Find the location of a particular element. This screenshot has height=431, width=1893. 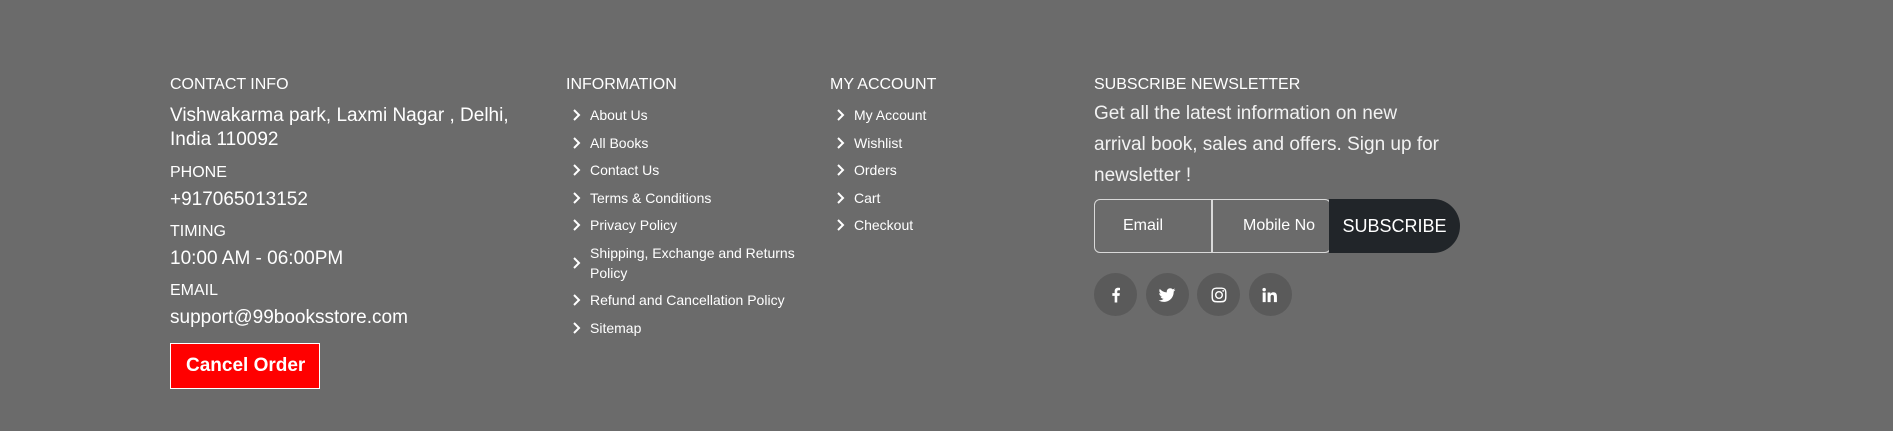

linkedin-link is located at coordinates (1270, 294).